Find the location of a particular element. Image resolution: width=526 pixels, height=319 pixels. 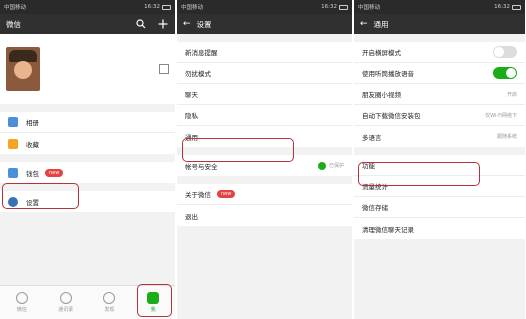

security-status: 已保护 is located at coordinates (336, 166).